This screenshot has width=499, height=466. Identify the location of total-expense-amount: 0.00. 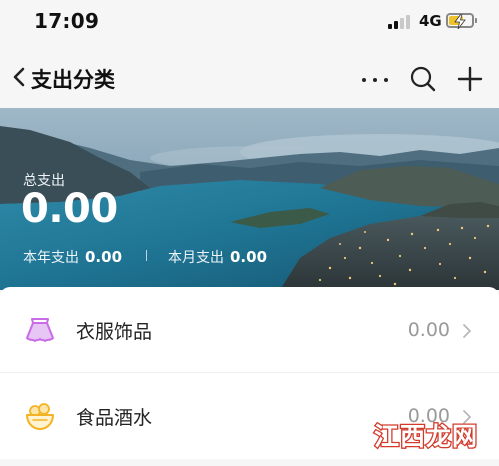
(69, 209).